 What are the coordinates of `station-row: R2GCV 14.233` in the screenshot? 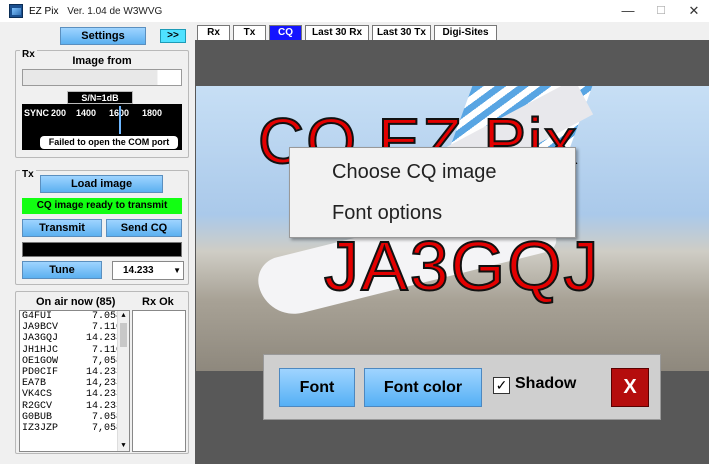 It's located at (74, 406).